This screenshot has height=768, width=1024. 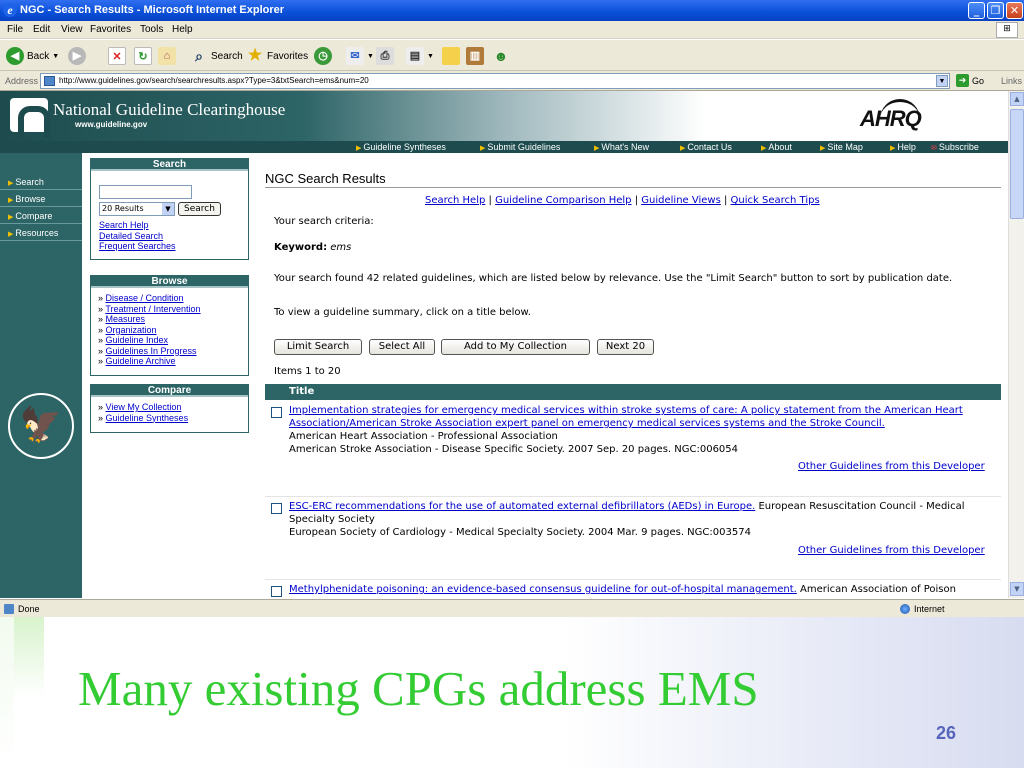 What do you see at coordinates (137, 340) in the screenshot?
I see `browse-guideline-index-link: Guideline Index` at bounding box center [137, 340].